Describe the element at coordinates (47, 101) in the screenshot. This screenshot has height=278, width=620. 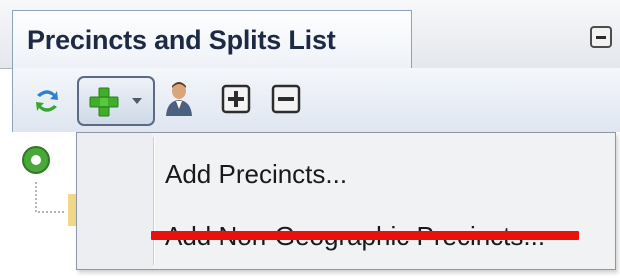
I see `refresh-icon` at that location.